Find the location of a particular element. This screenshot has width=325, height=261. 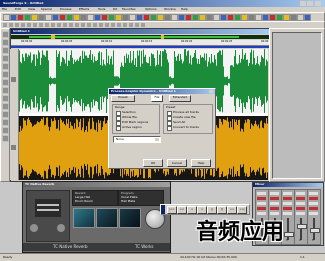

transport-button: [] is located at coordinates (222, 210).